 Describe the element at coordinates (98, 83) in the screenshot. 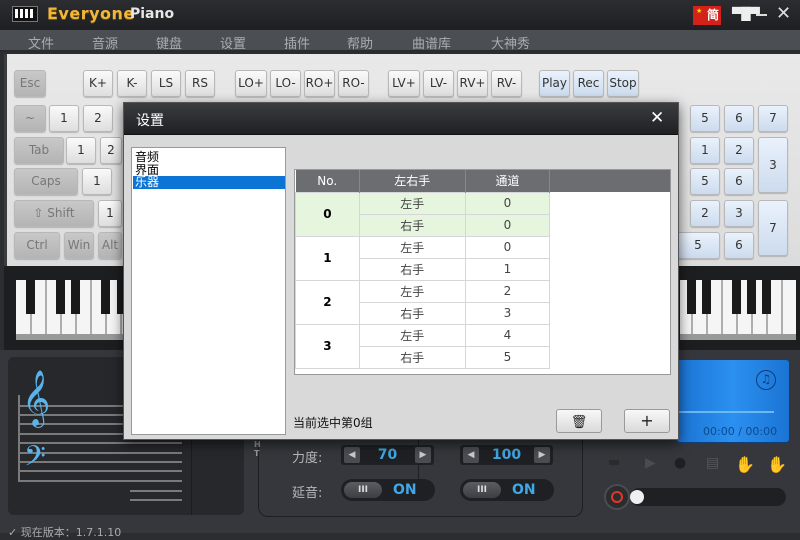

I see `key-k-plus: K+` at that location.